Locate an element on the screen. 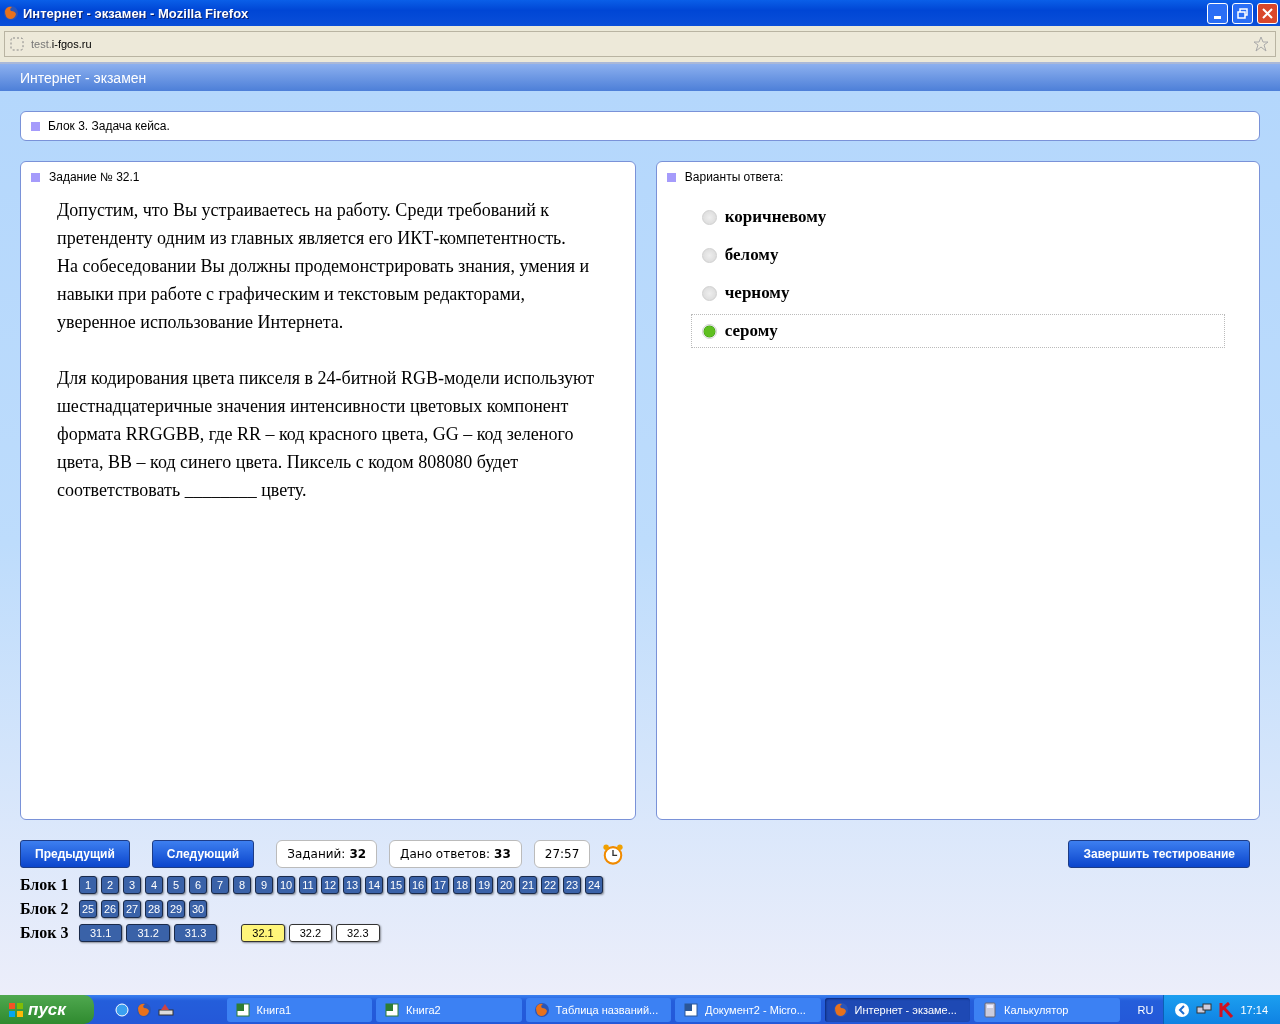 The width and height of the screenshot is (1280, 1024). close-button is located at coordinates (1267, 13).